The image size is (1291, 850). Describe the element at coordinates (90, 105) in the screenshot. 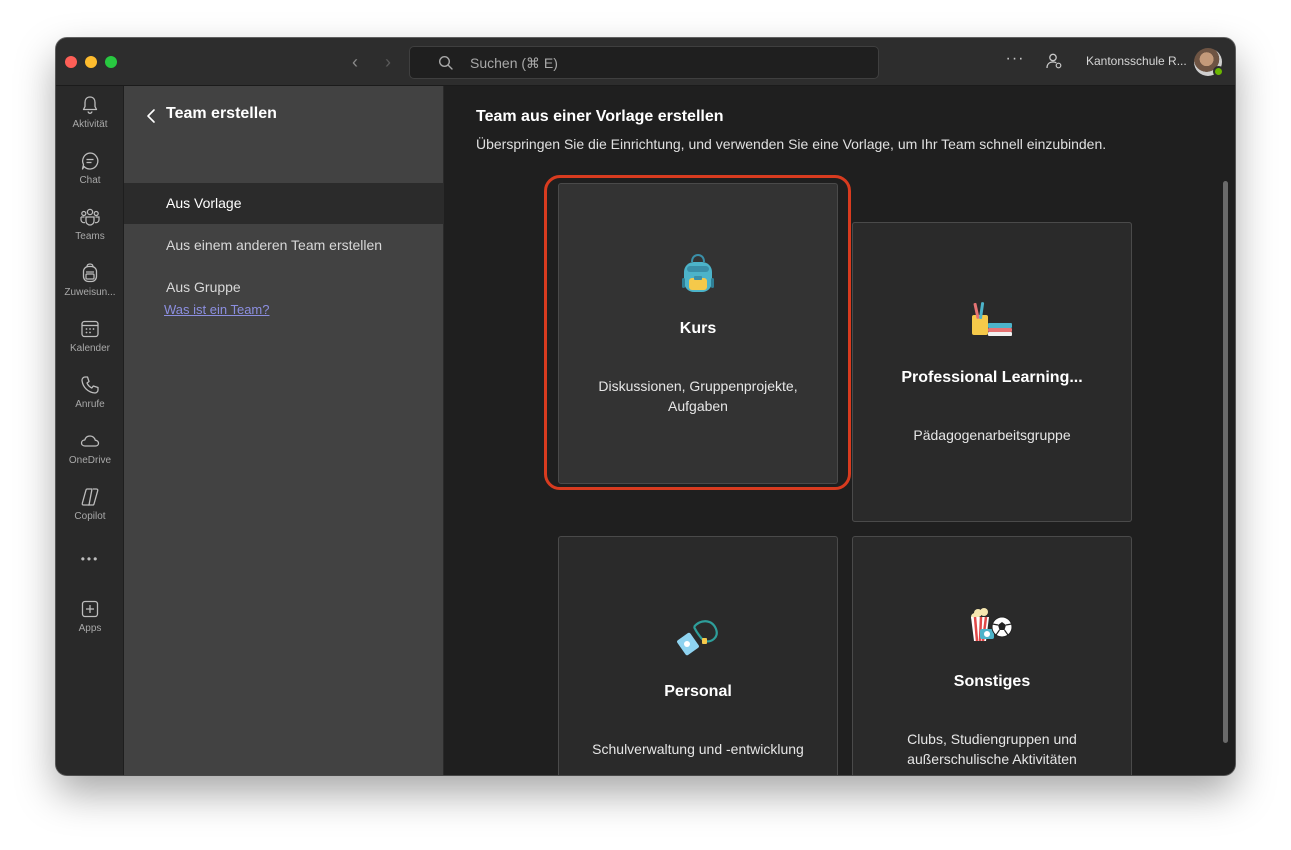

I see `bell-icon` at that location.